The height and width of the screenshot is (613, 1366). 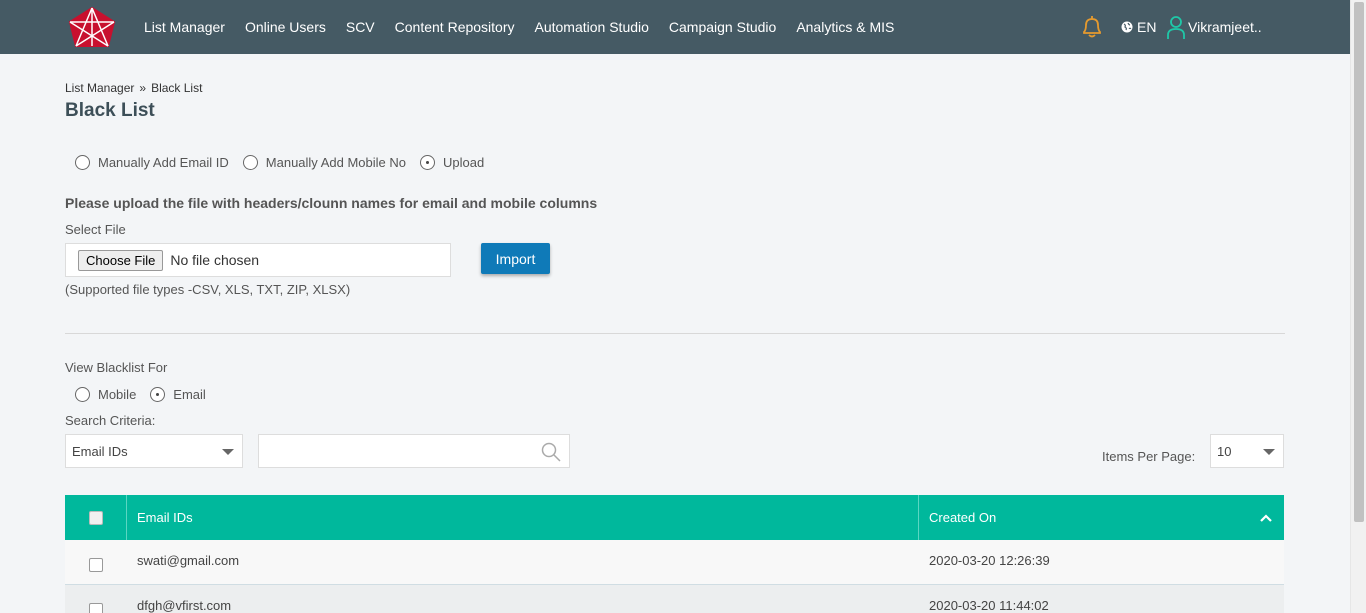 What do you see at coordinates (188, 560) in the screenshot?
I see `cell-email: swati@gmail.com` at bounding box center [188, 560].